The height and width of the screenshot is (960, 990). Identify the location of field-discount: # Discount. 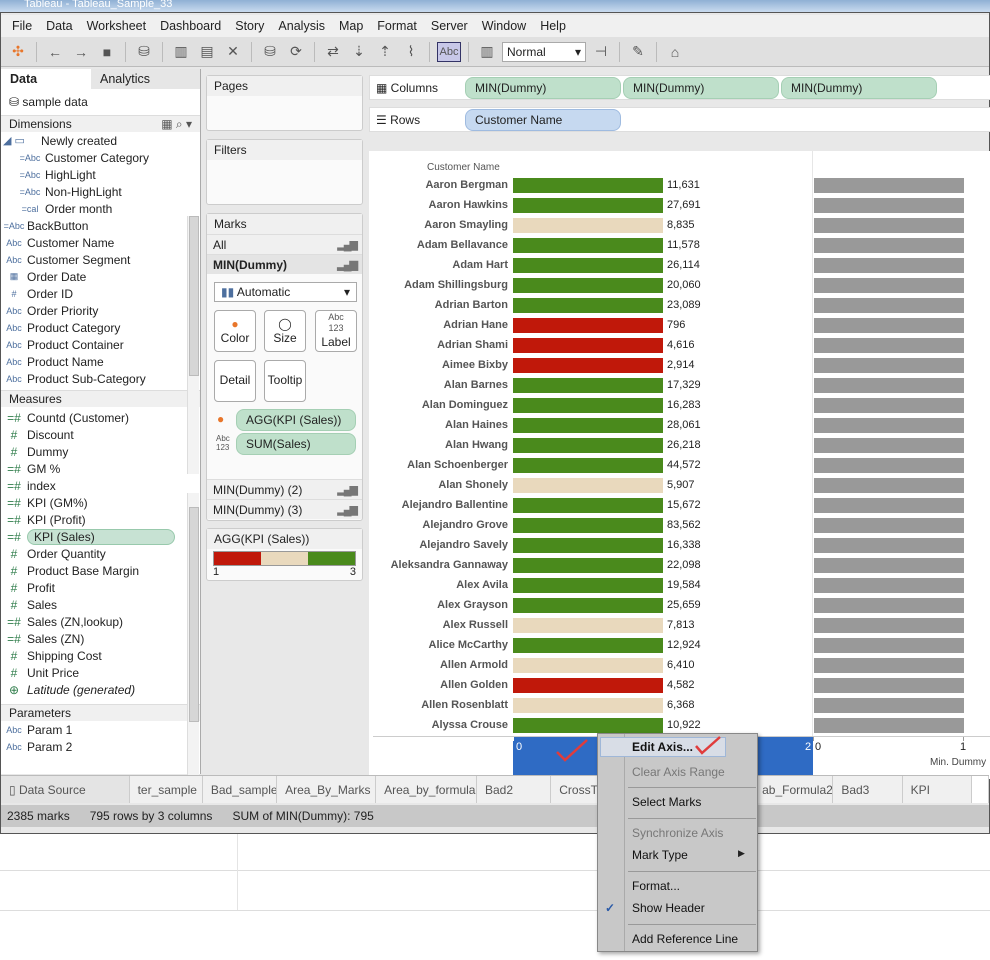
(100, 434).